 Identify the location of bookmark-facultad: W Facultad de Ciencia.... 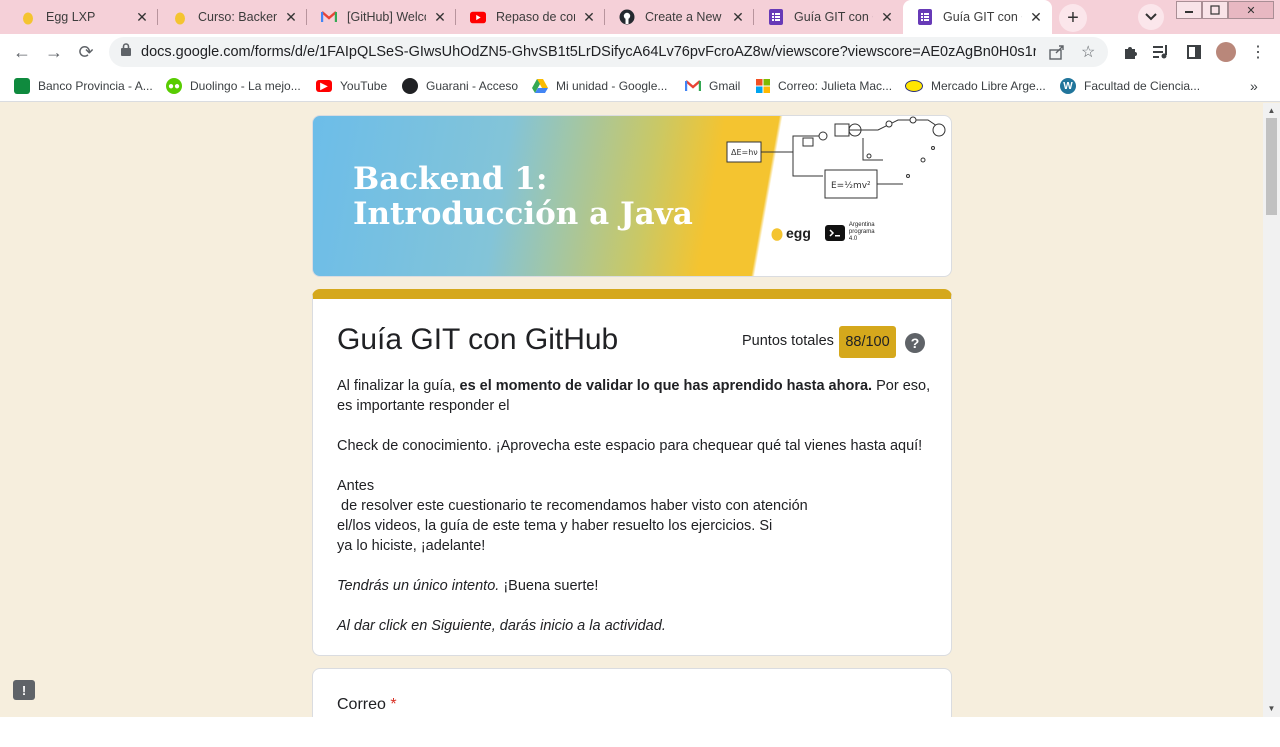
(1130, 86).